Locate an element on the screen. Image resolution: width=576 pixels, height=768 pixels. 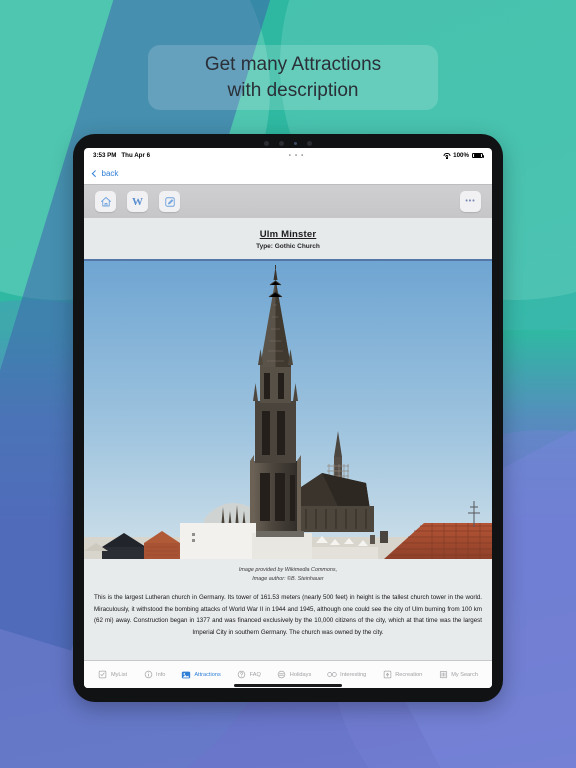
status-bar: 3:53 PM Thu Apr 6 • • • 100% is located at coordinates (288, 155).